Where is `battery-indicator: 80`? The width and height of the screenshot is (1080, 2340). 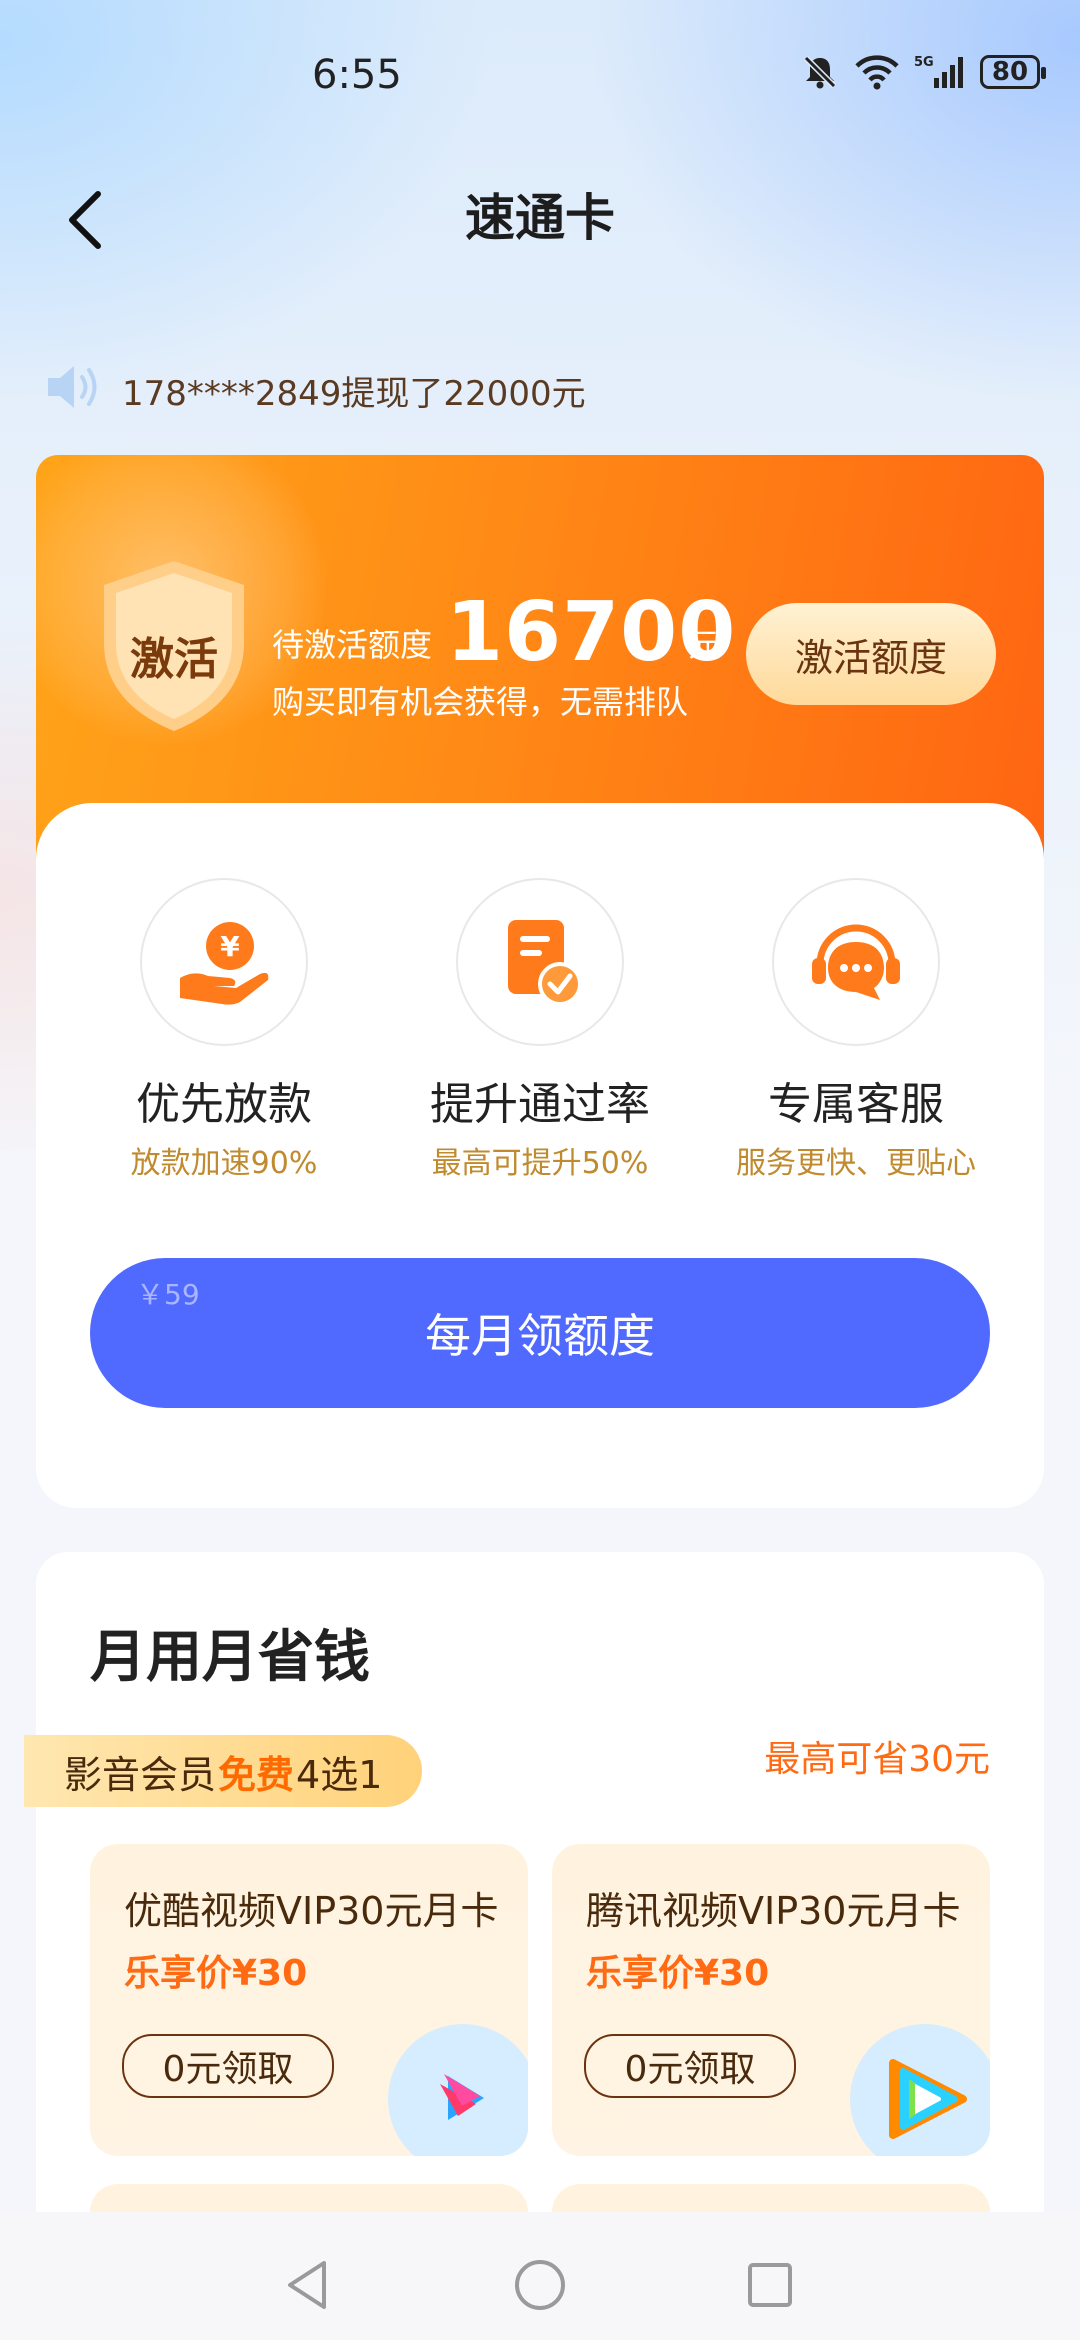 battery-indicator: 80 is located at coordinates (1013, 72).